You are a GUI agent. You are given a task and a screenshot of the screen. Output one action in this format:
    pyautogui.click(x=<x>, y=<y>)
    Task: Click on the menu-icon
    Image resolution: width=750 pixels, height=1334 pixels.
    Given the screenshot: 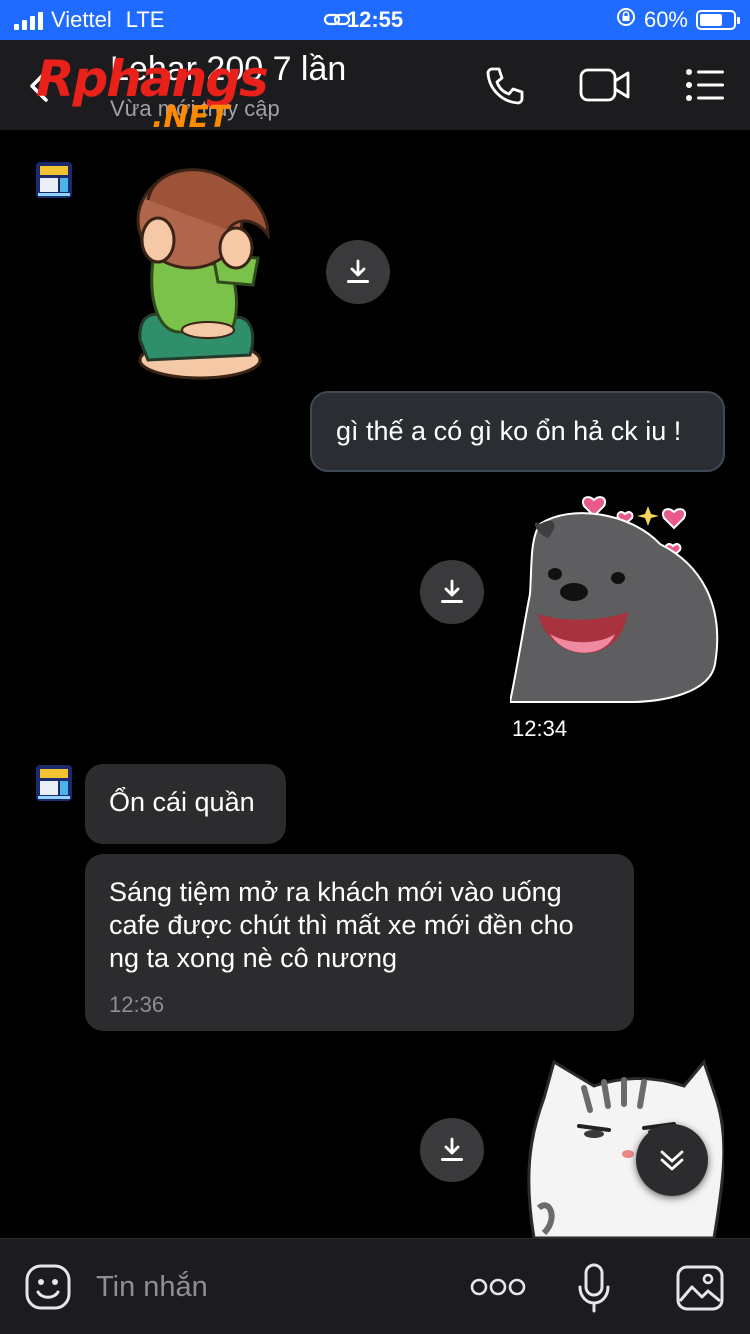 What is the action you would take?
    pyautogui.click(x=705, y=87)
    